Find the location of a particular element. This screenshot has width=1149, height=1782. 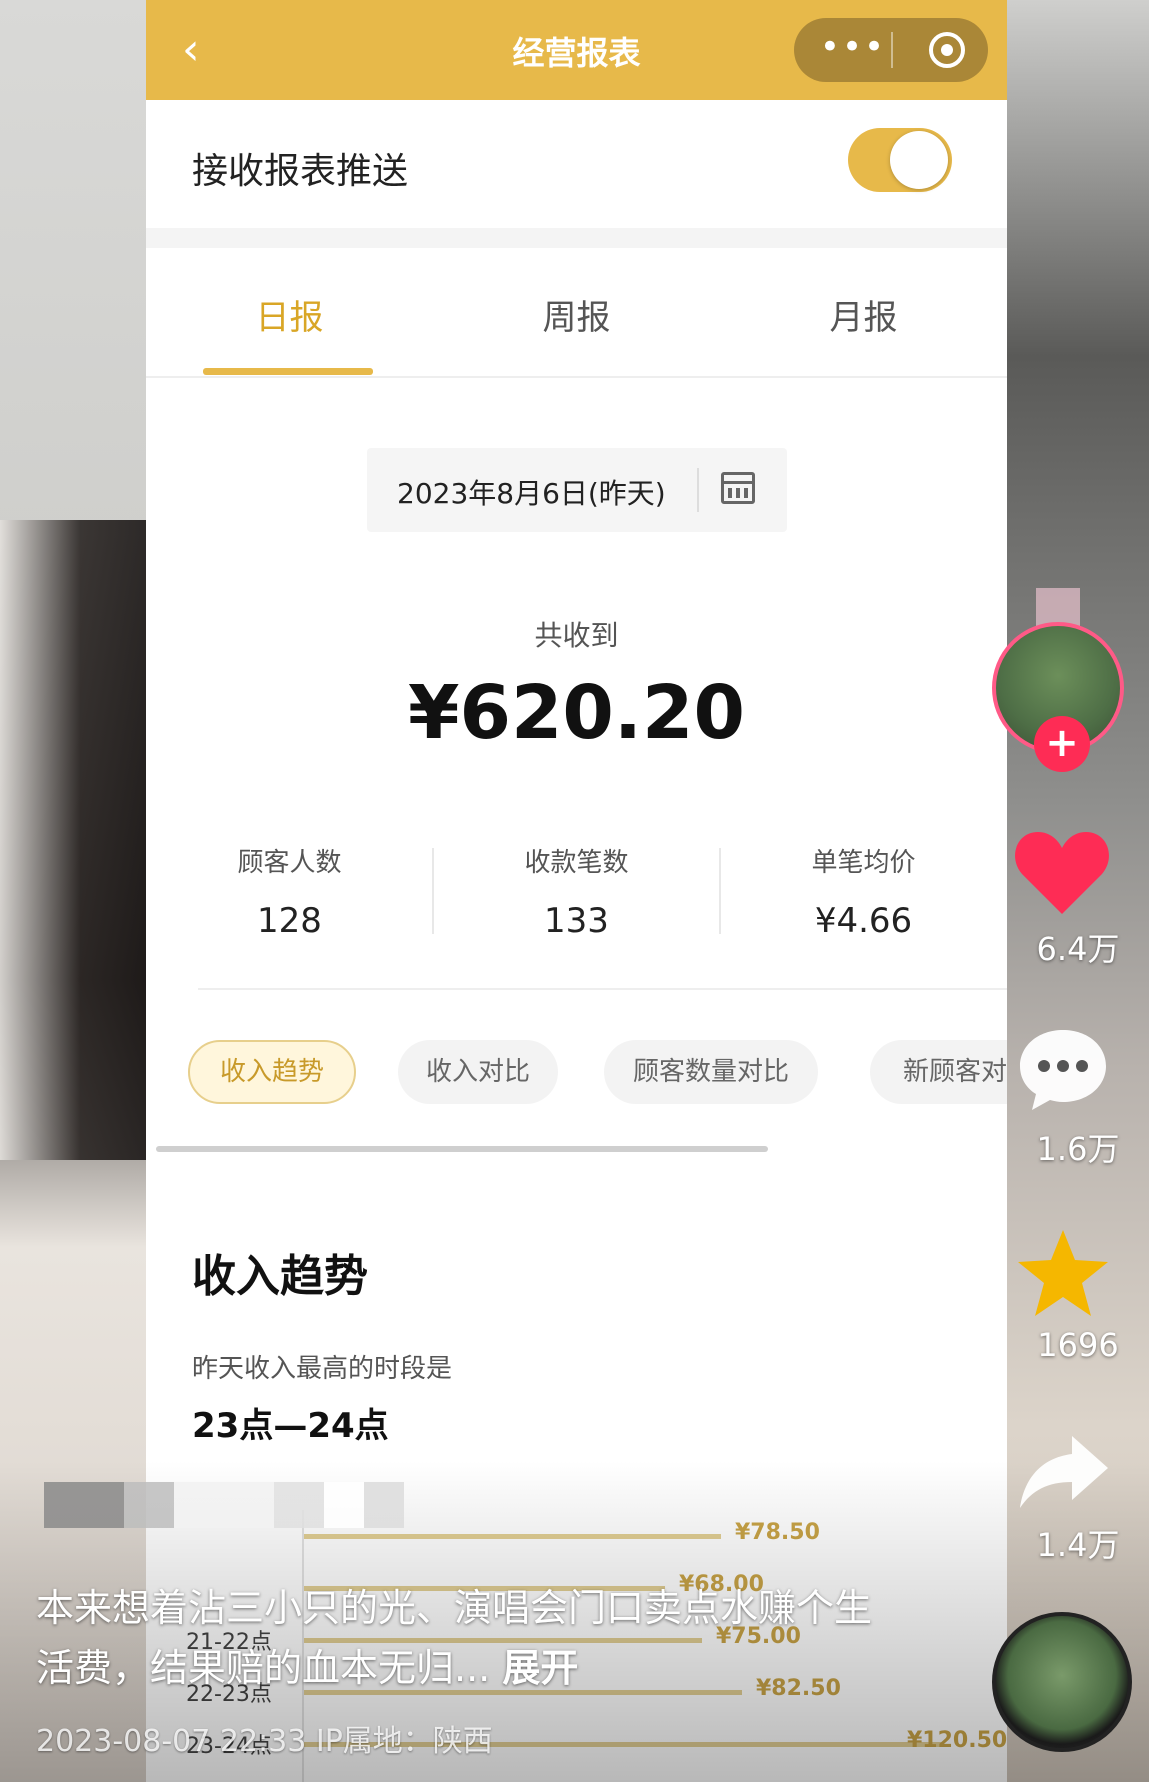

analysis-chips: 收入趋势 收入对比 顾客数量对比 新顾客对 is located at coordinates (576, 1074).